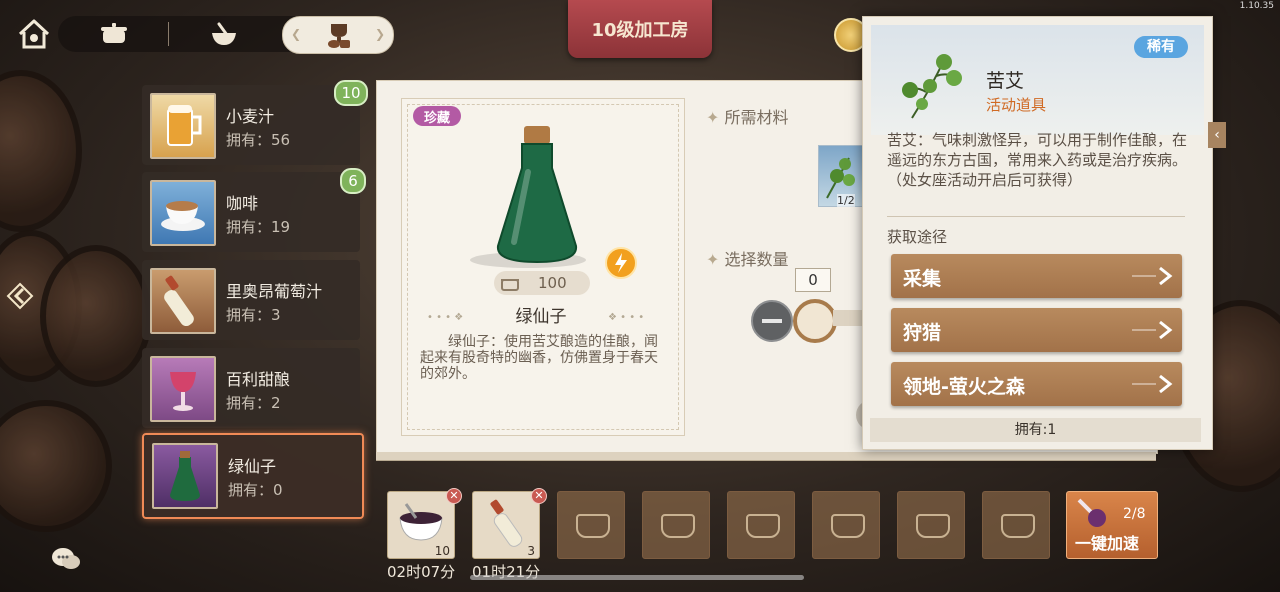 The width and height of the screenshot is (1280, 592). I want to click on panel-base, so click(766, 456).